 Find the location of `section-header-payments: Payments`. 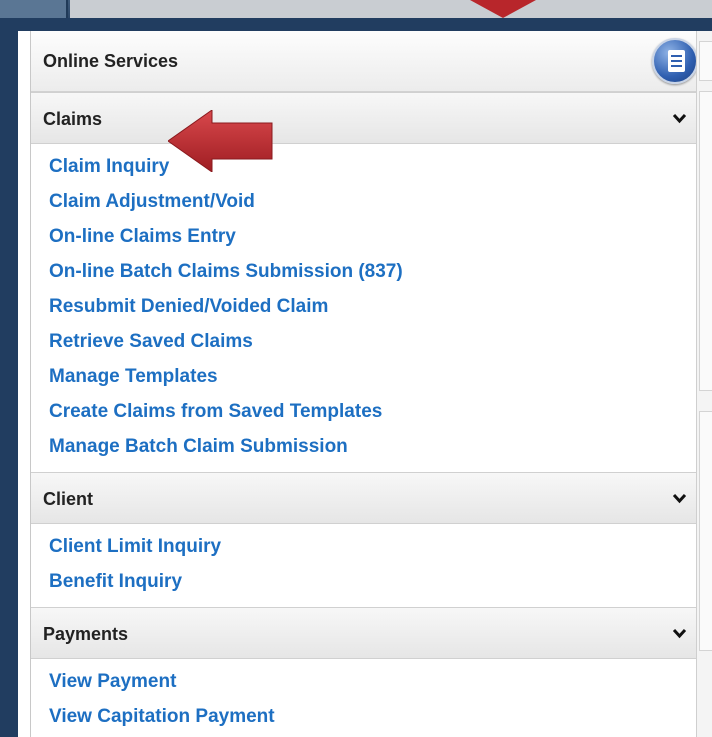

section-header-payments: Payments is located at coordinates (367, 633).